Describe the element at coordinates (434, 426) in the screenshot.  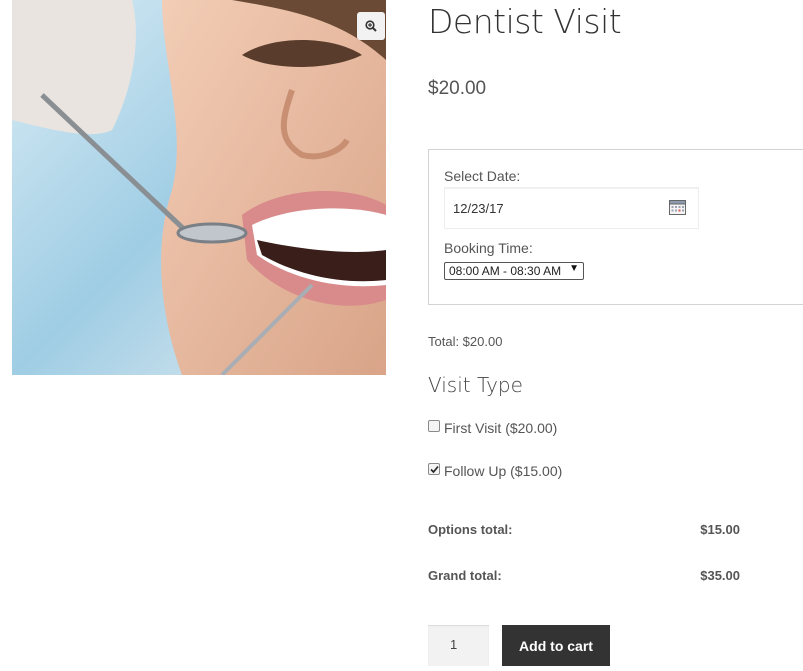
I see `first-visit-checkbox` at that location.